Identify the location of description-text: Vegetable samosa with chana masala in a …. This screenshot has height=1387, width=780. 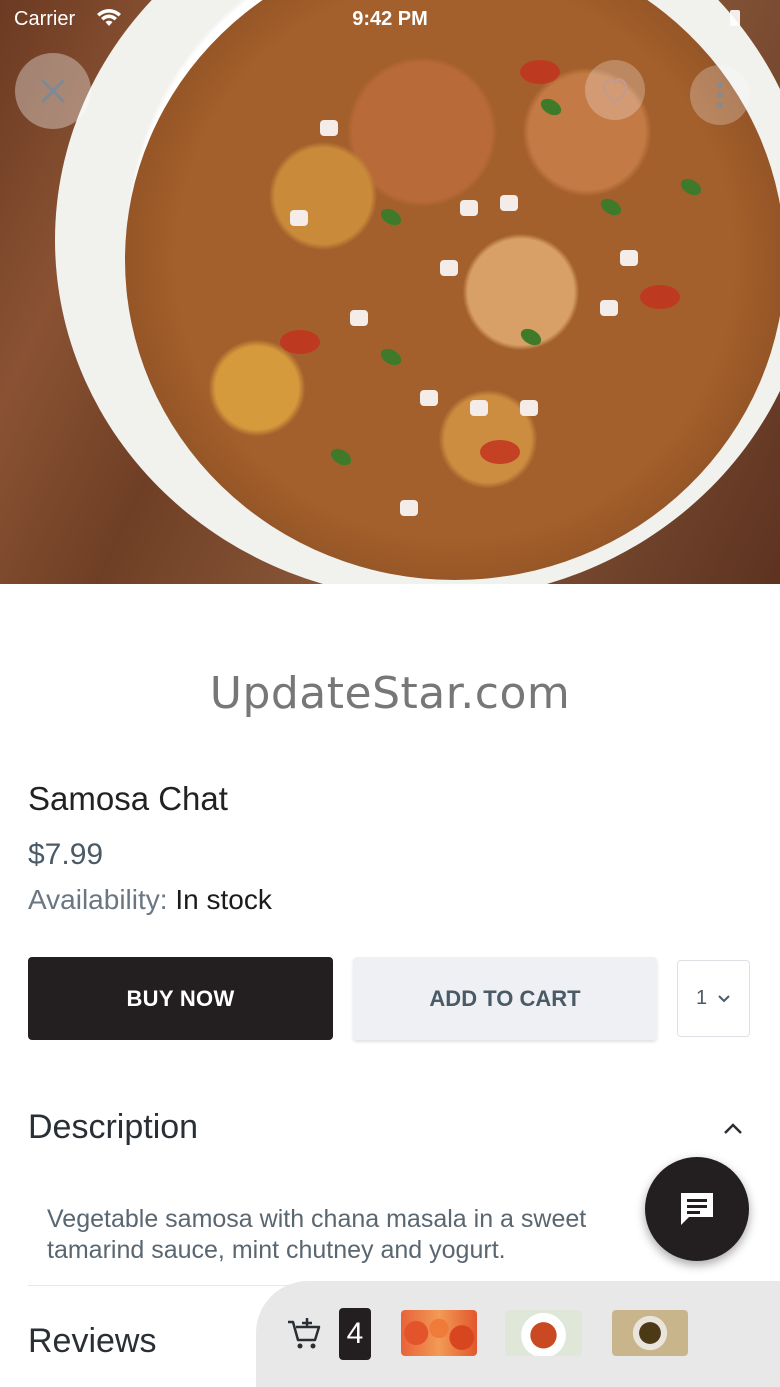
(317, 1234).